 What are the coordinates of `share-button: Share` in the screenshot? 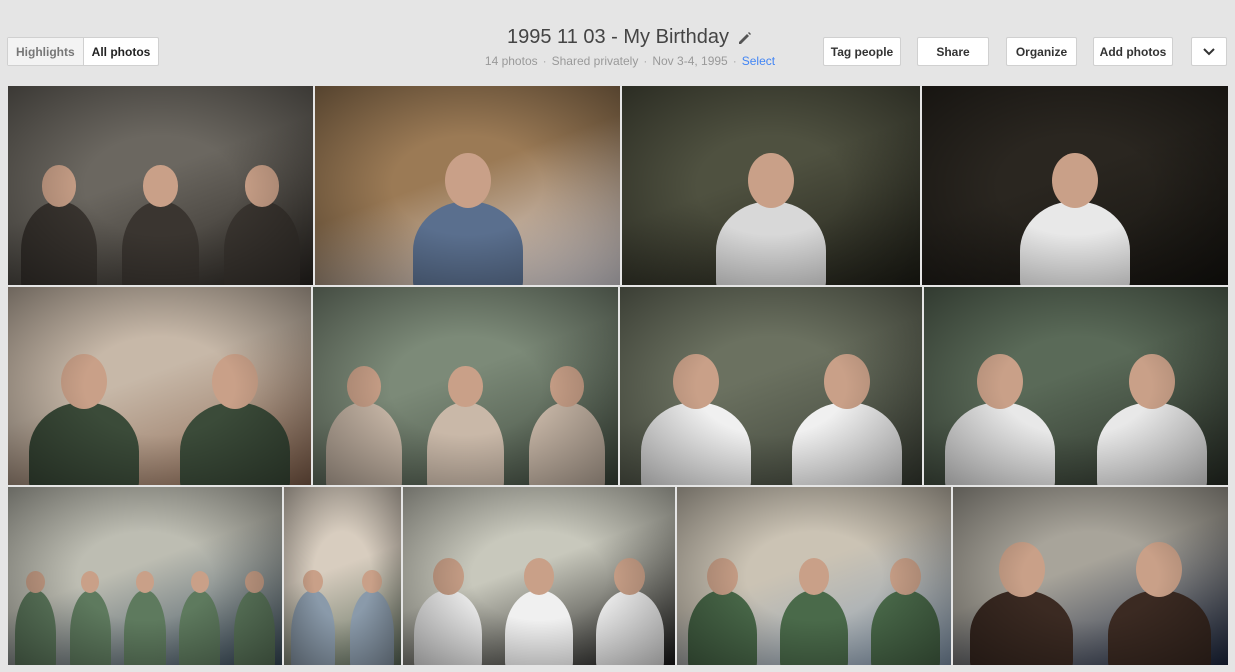 It's located at (953, 51).